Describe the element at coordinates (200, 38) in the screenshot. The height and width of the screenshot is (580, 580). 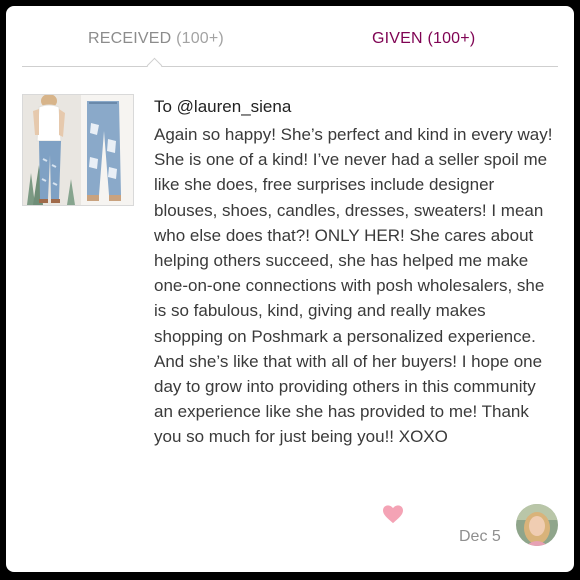
I see `tab-received-count: (100+)` at that location.